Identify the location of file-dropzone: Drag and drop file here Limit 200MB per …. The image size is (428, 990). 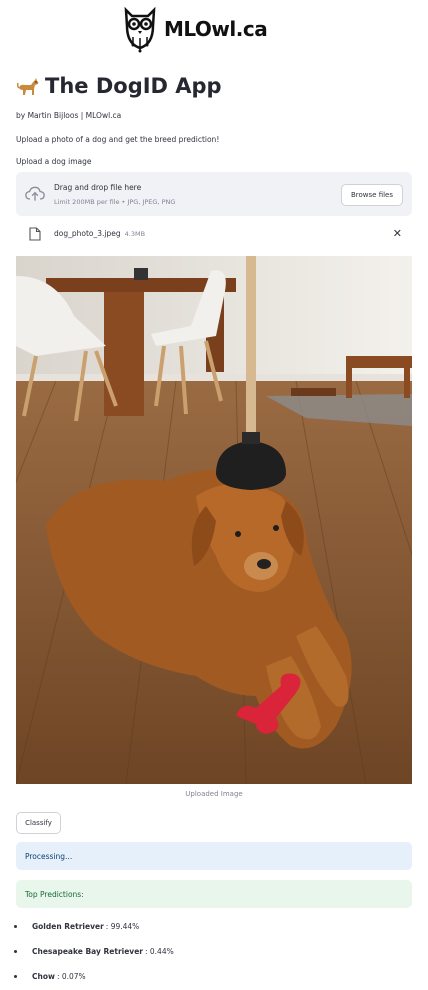
(214, 194).